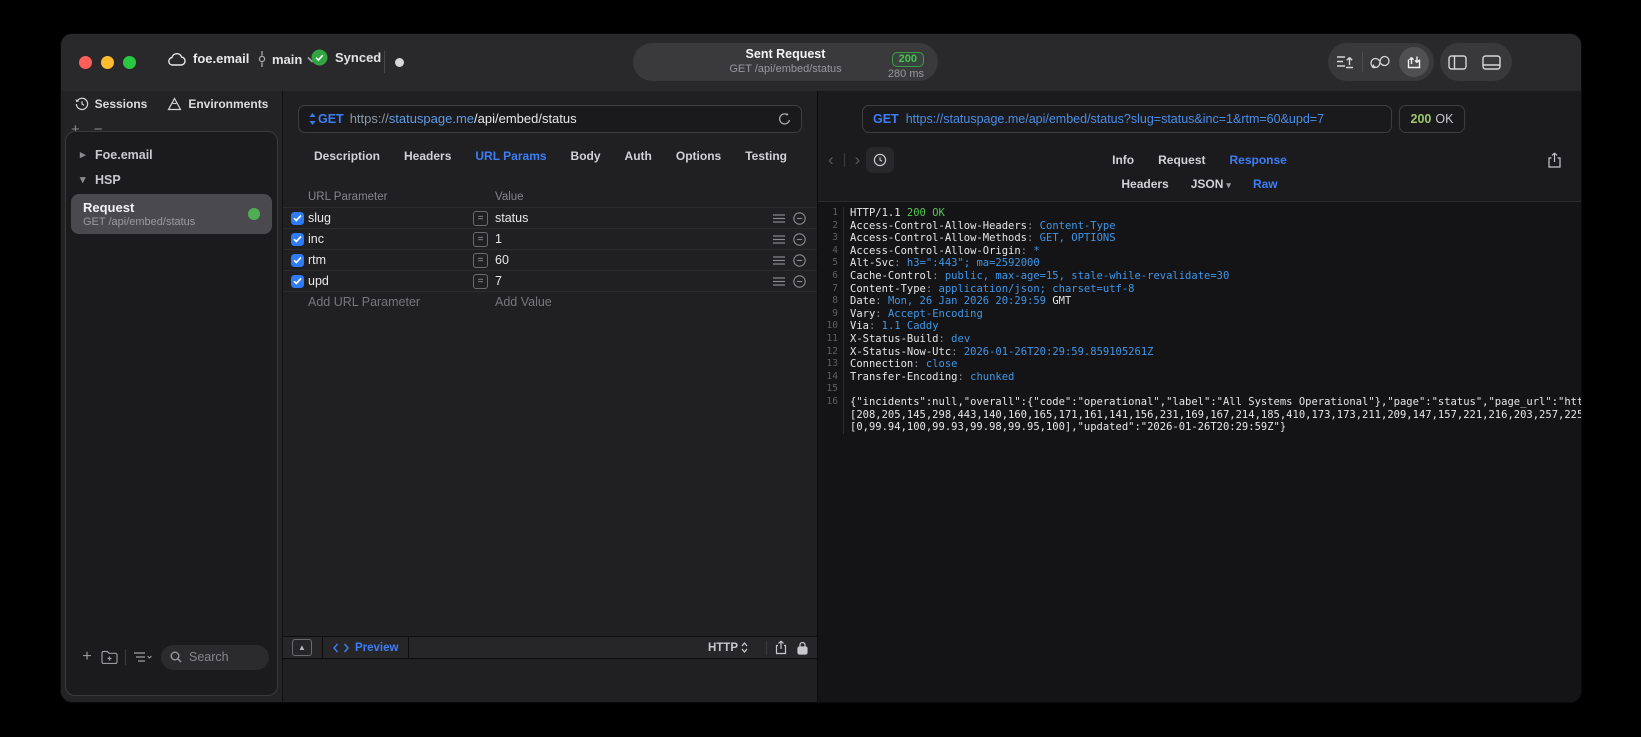 The width and height of the screenshot is (1641, 737). I want to click on tab-description: Description, so click(347, 156).